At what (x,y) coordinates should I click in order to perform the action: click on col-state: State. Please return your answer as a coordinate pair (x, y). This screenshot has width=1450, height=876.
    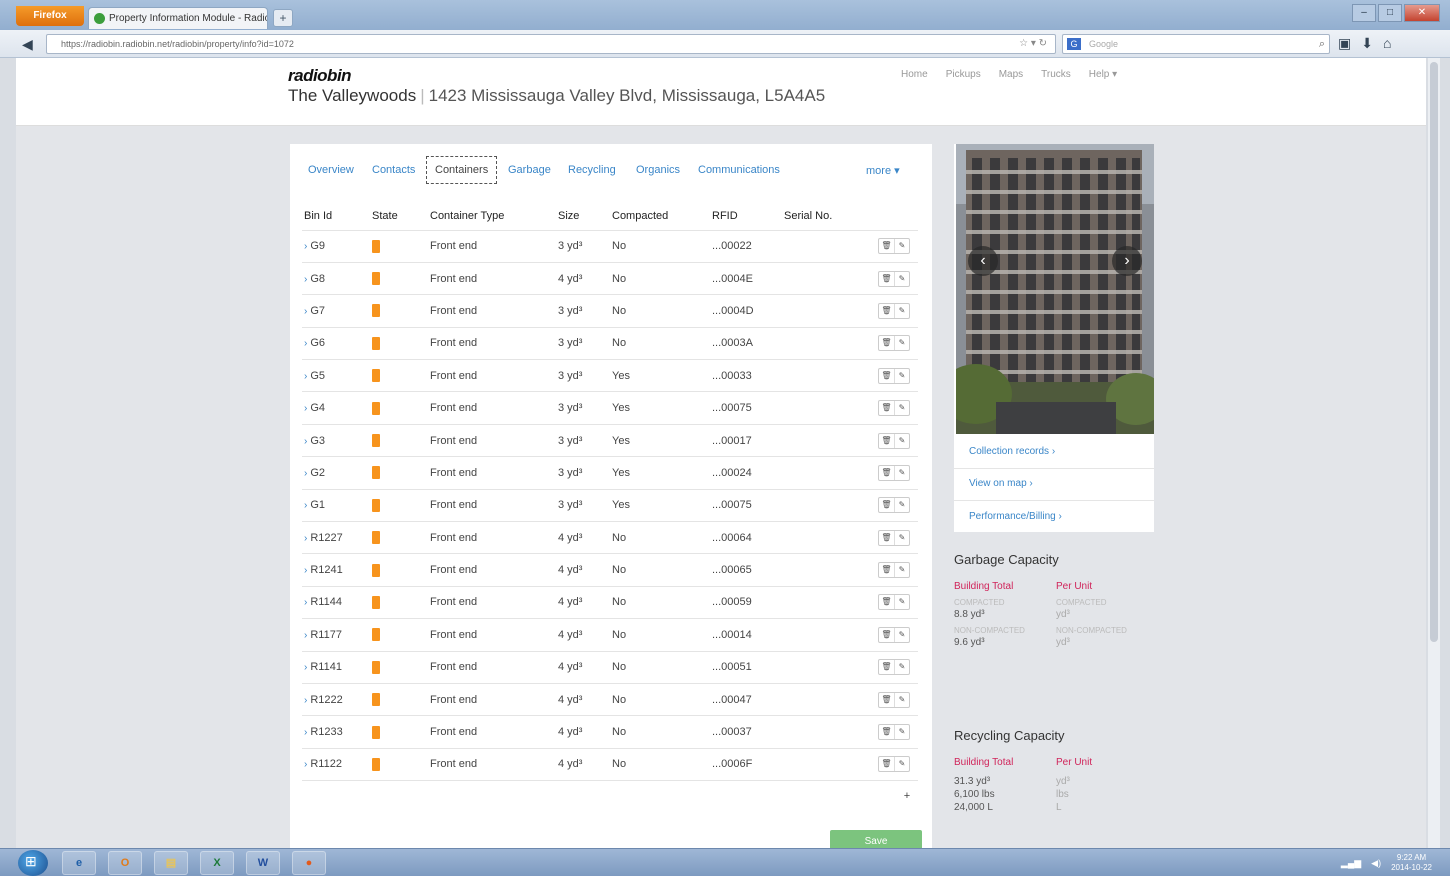
    Looking at the image, I should click on (399, 216).